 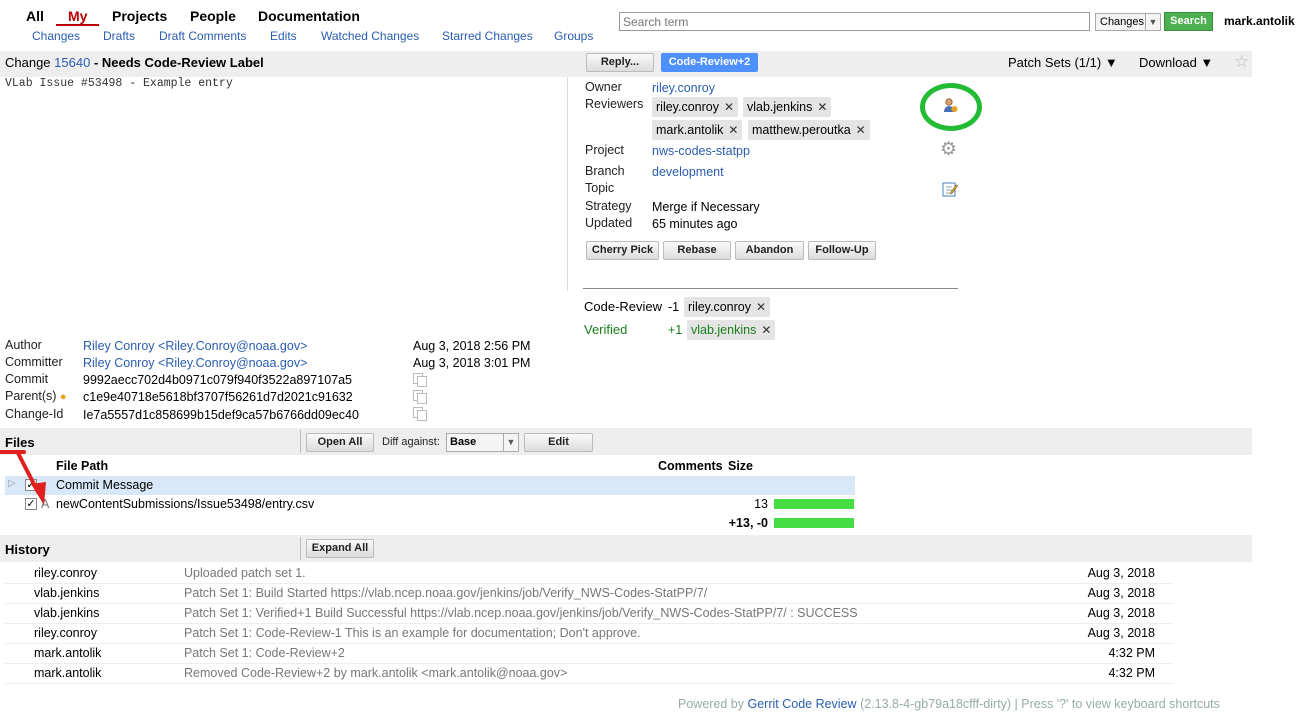 What do you see at coordinates (842, 250) in the screenshot?
I see `follow-up-button: Follow-Up` at bounding box center [842, 250].